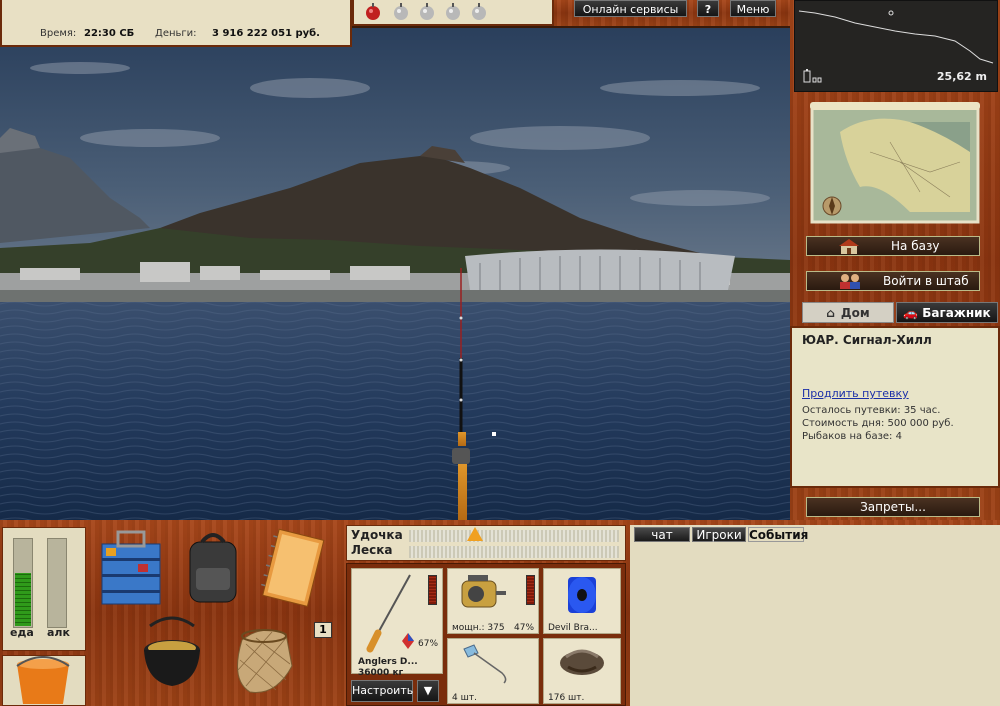 The width and height of the screenshot is (1000, 706). I want to click on line-tension-bar, so click(514, 552).